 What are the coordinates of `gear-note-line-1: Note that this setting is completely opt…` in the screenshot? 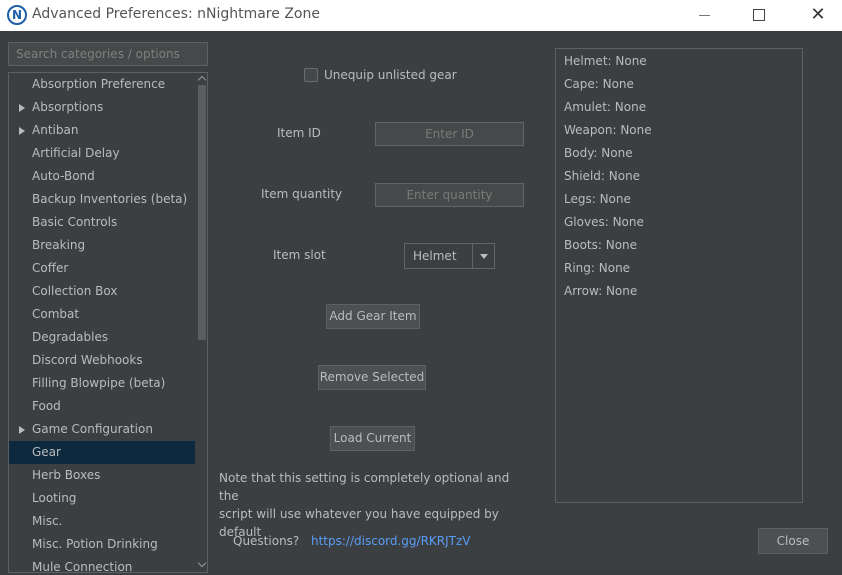 It's located at (364, 487).